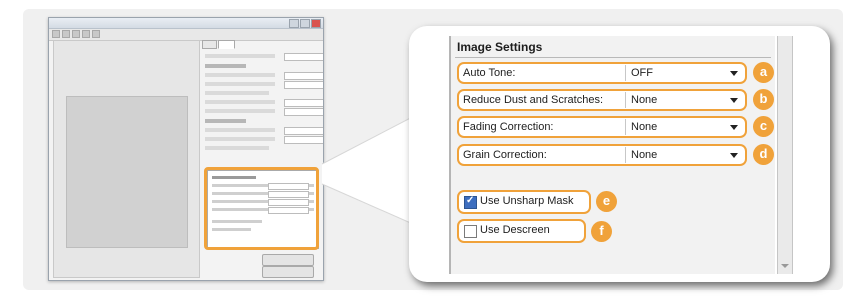  What do you see at coordinates (515, 230) in the screenshot?
I see `use-descreen-label: Use Descreen` at bounding box center [515, 230].